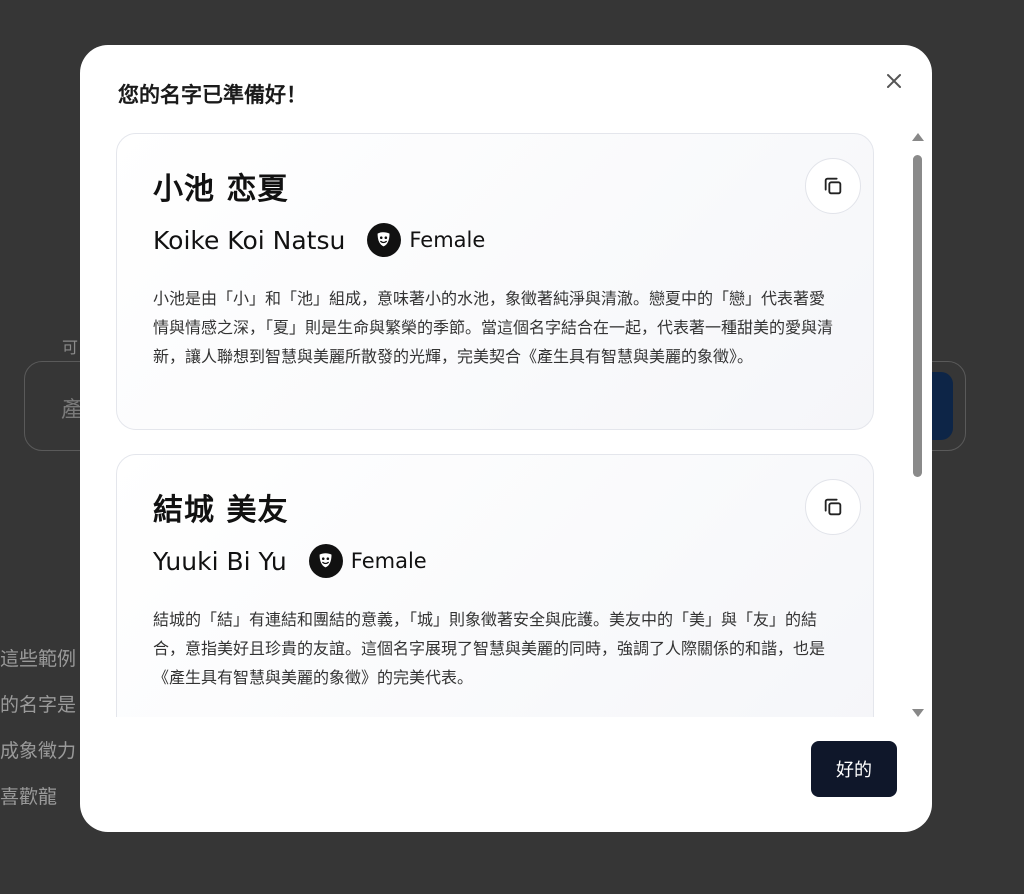 This screenshot has height=894, width=1024. What do you see at coordinates (221, 510) in the screenshot?
I see `name-japanese: 結城 美友` at bounding box center [221, 510].